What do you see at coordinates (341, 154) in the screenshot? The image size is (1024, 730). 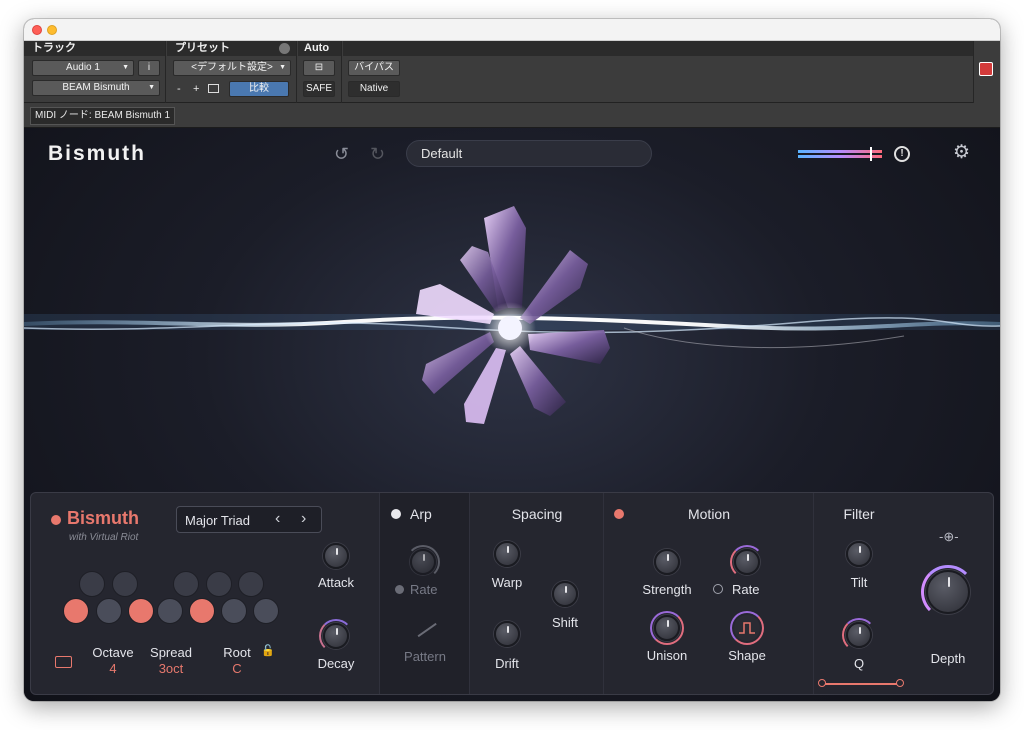 I see `undo-icon: ↺` at bounding box center [341, 154].